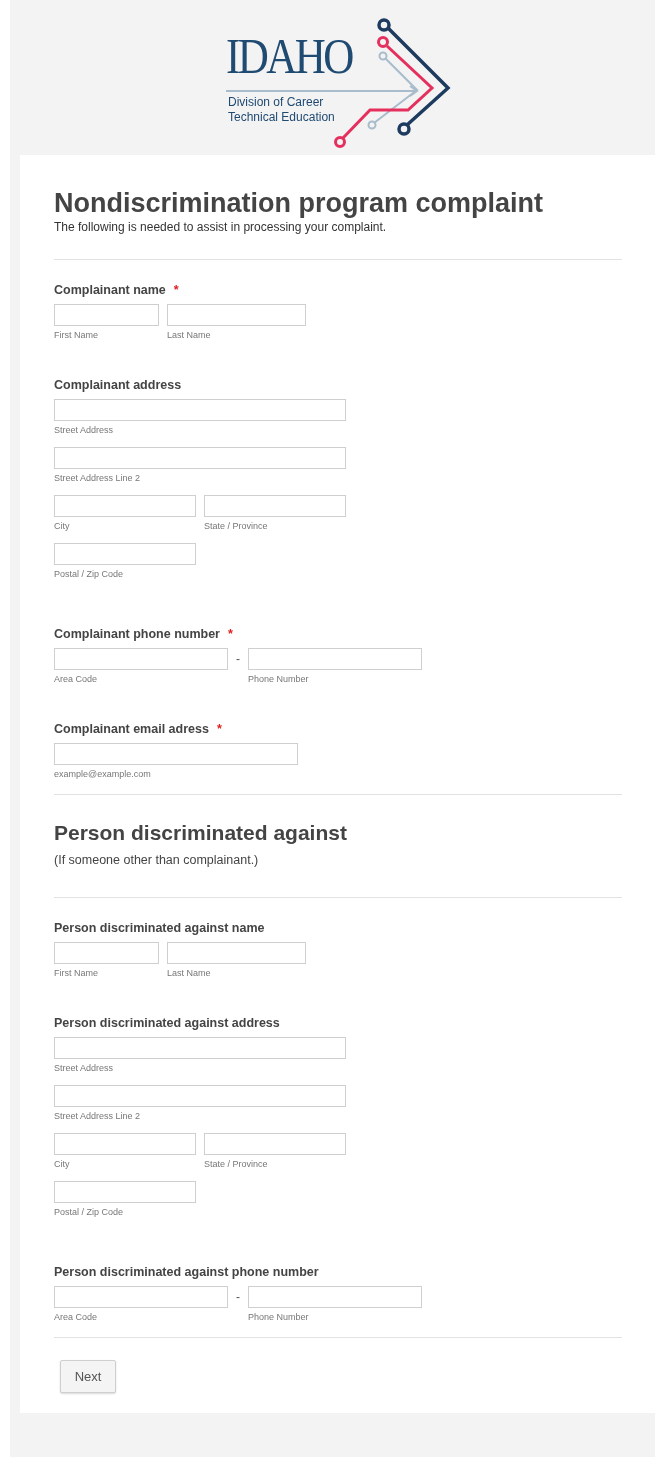 The image size is (655, 1457). I want to click on field-label: Person discriminated against phone number, so click(186, 1272).